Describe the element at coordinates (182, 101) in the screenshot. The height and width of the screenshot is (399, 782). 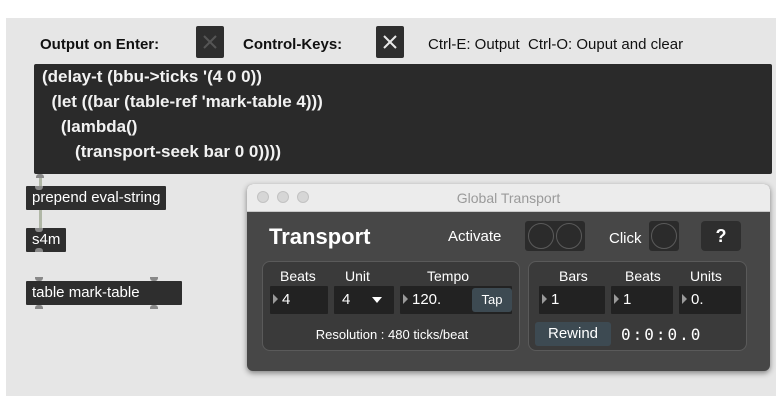
I see `code-line: (let ((bar (table-ref 'mark-table 4)))` at that location.